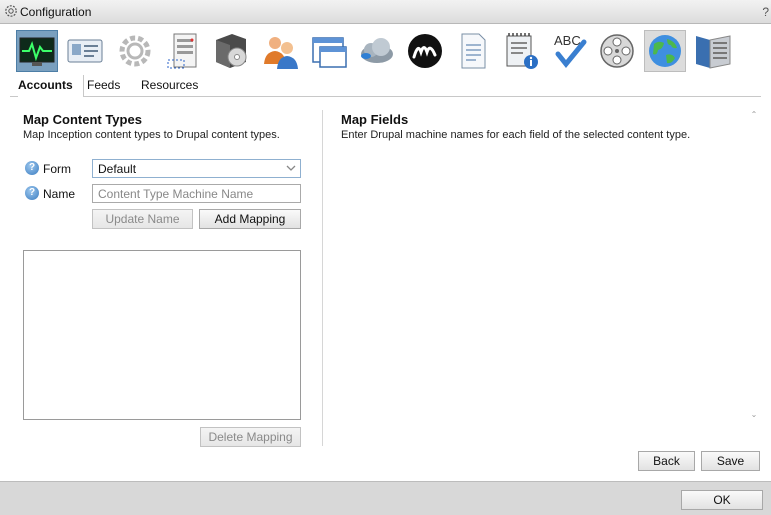 The width and height of the screenshot is (771, 515). Describe the element at coordinates (722, 500) in the screenshot. I see `ok-button: OK` at that location.